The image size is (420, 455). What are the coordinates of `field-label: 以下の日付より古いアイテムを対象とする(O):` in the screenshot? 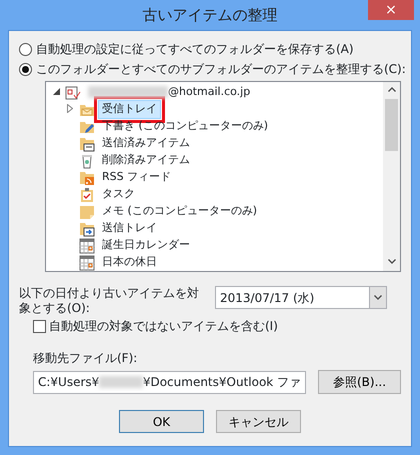 It's located at (109, 301).